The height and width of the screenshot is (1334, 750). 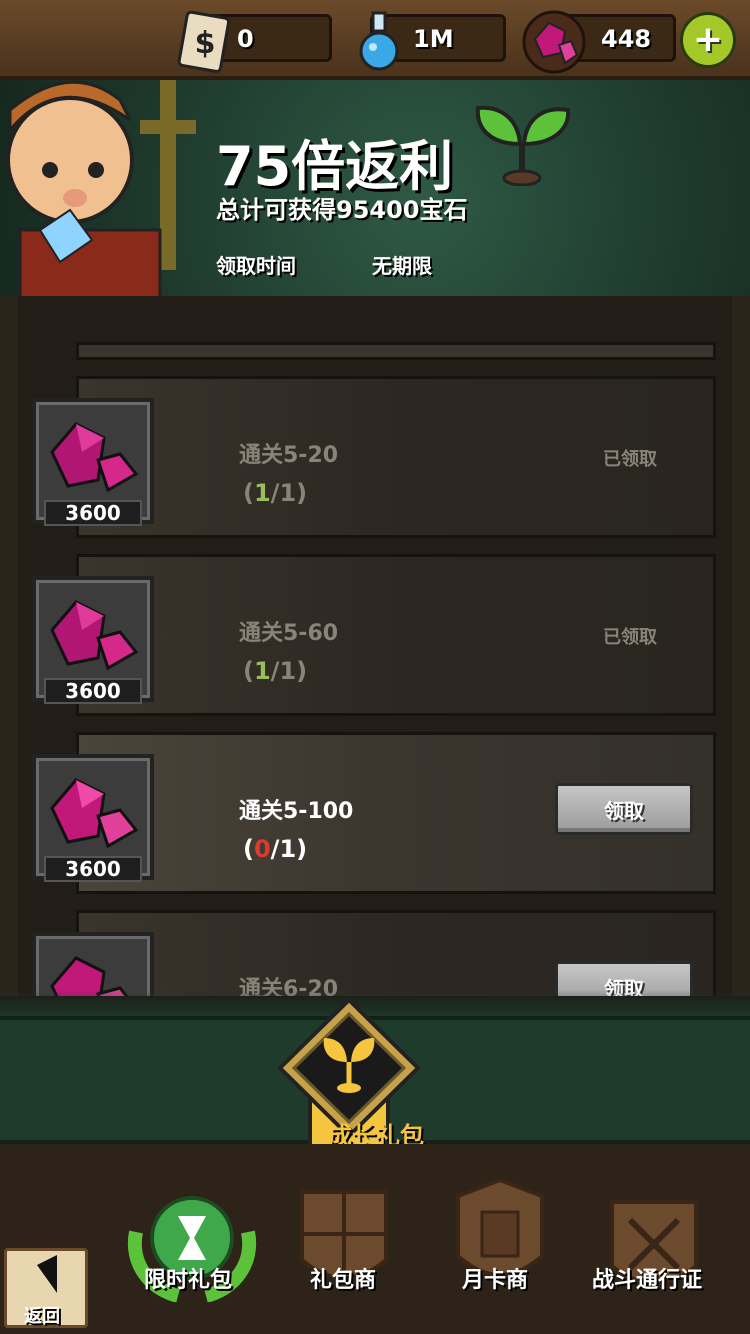 I want to click on gem-value: 448, so click(x=626, y=39).